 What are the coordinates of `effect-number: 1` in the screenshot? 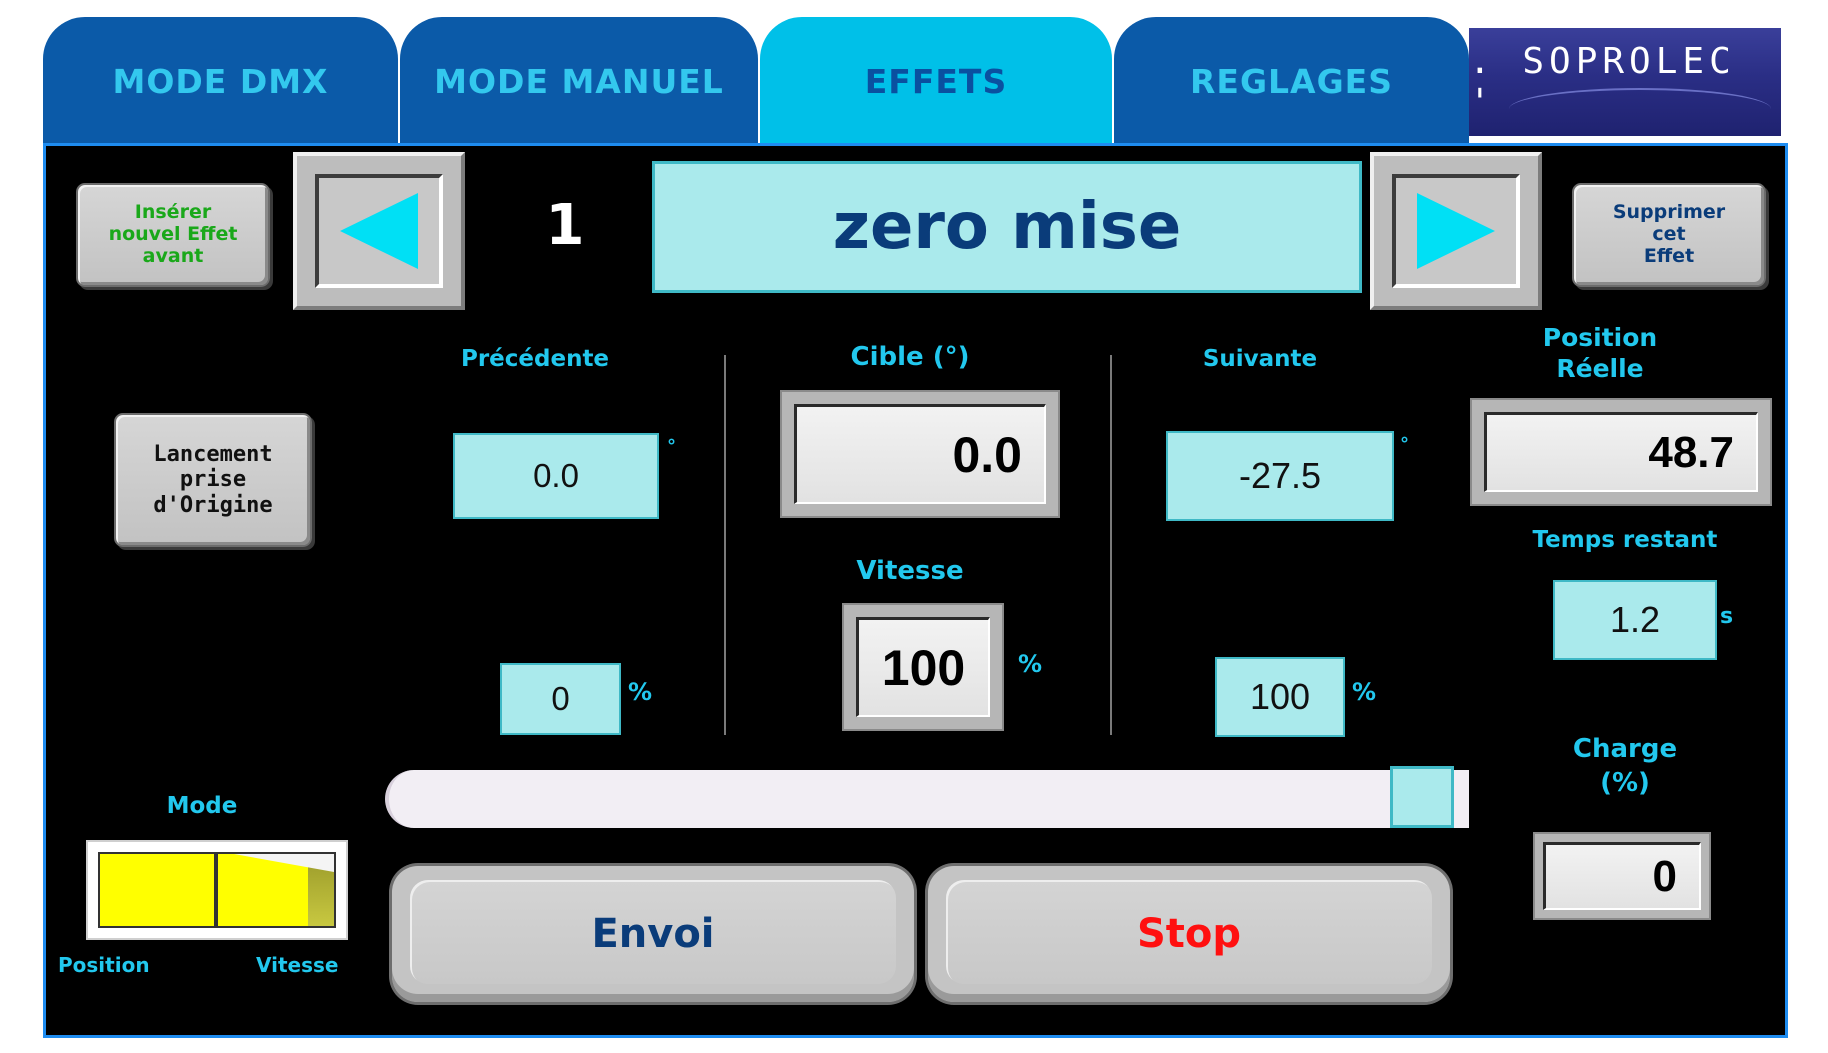 It's located at (565, 225).